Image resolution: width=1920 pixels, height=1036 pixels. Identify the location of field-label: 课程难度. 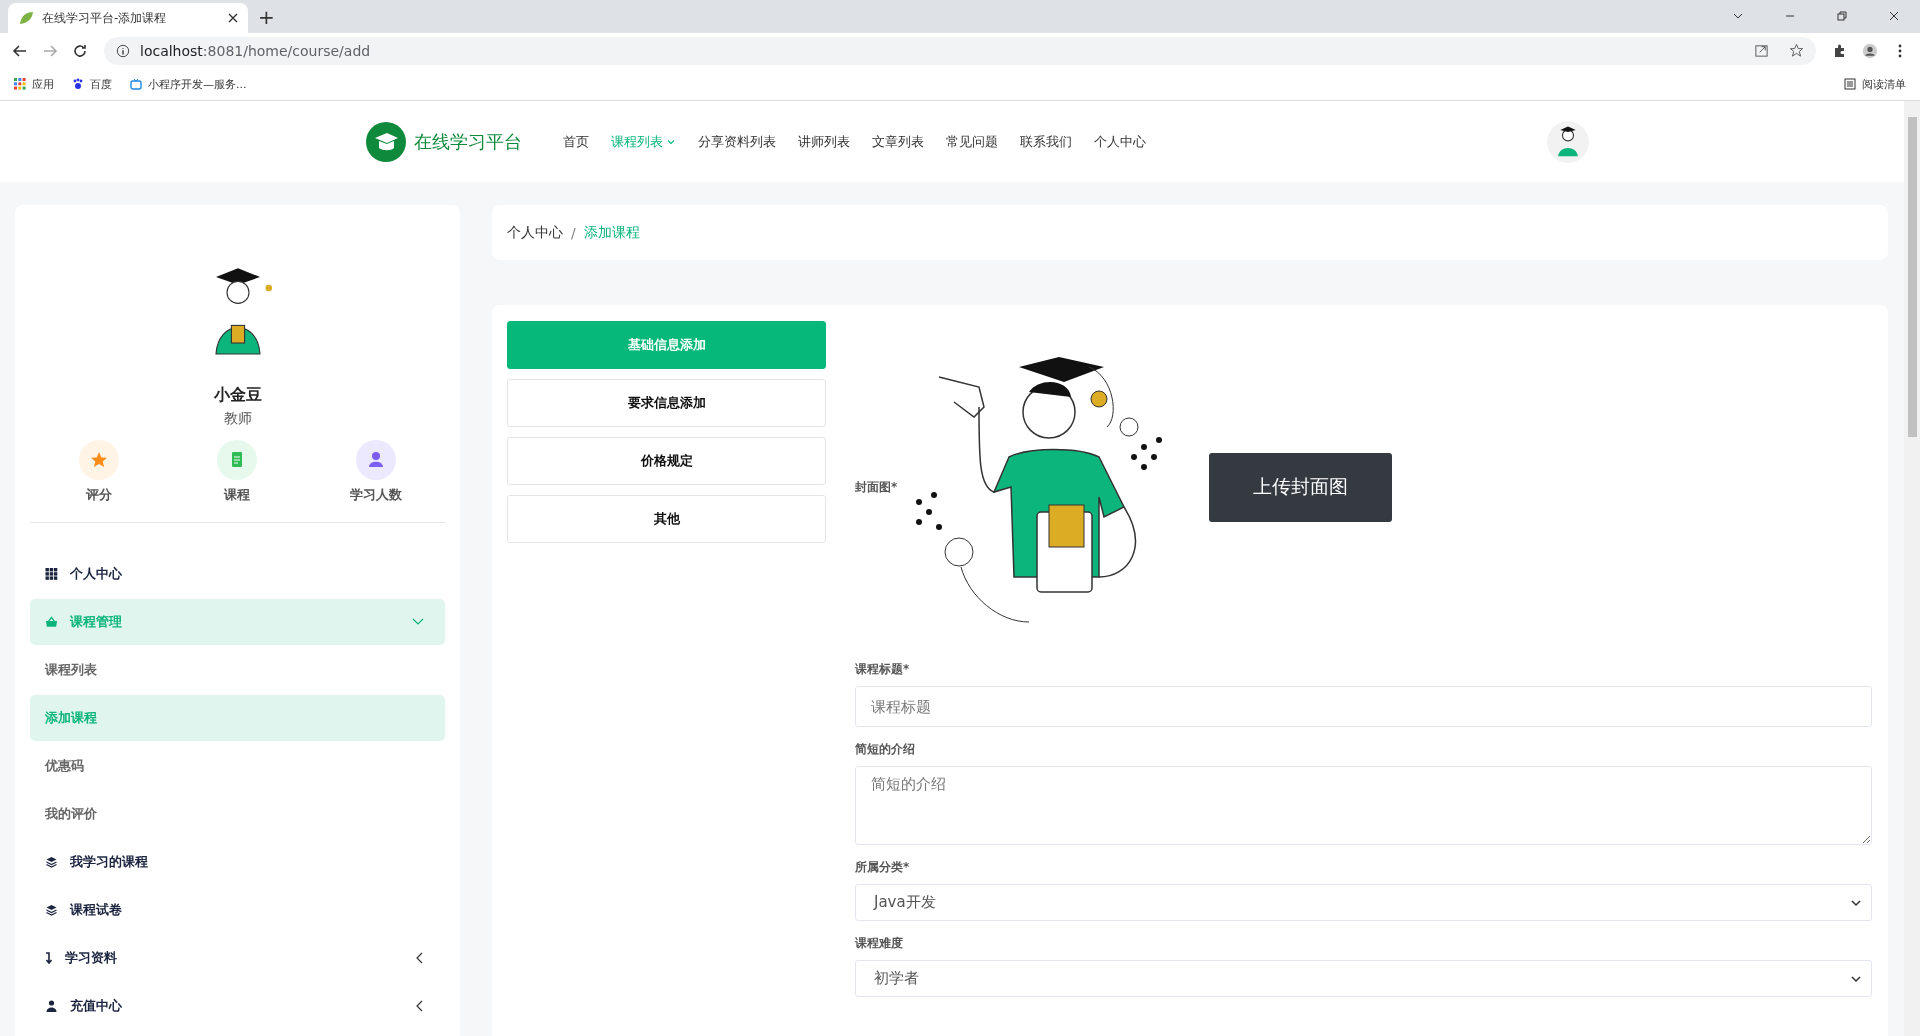
(879, 943).